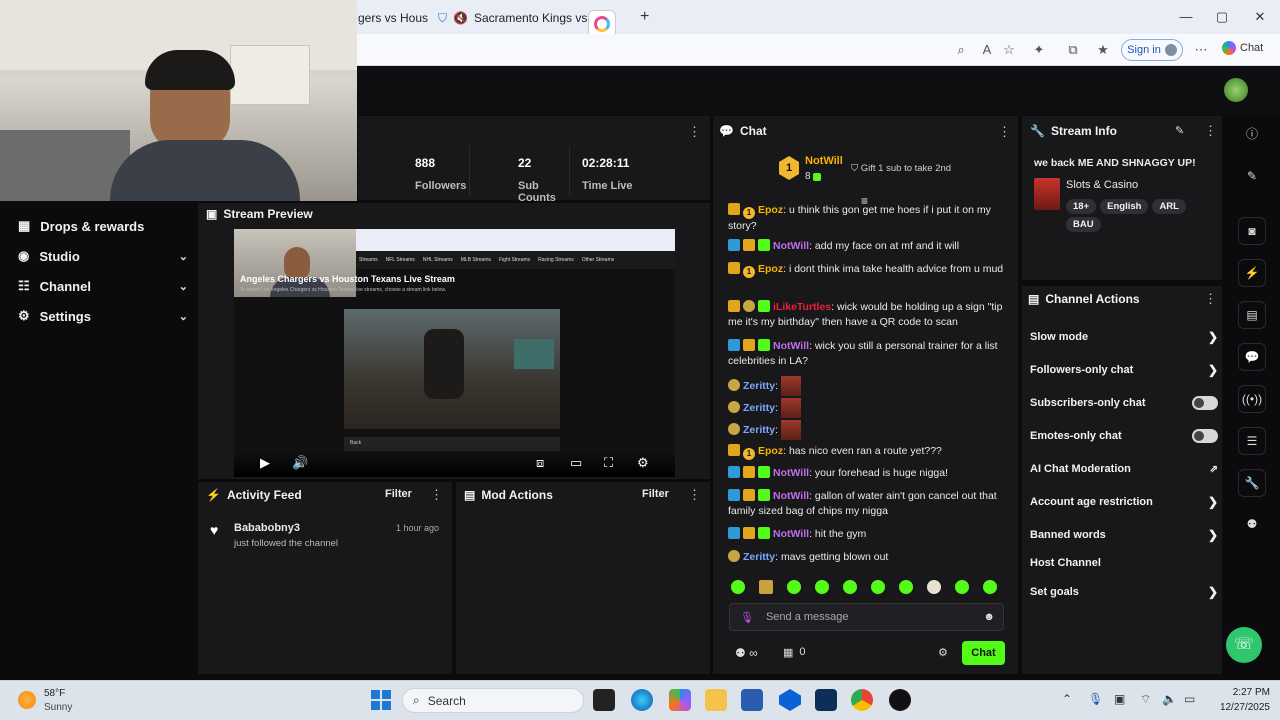 This screenshot has width=1280, height=720. What do you see at coordinates (1169, 206) in the screenshot?
I see `tag: ARL` at bounding box center [1169, 206].